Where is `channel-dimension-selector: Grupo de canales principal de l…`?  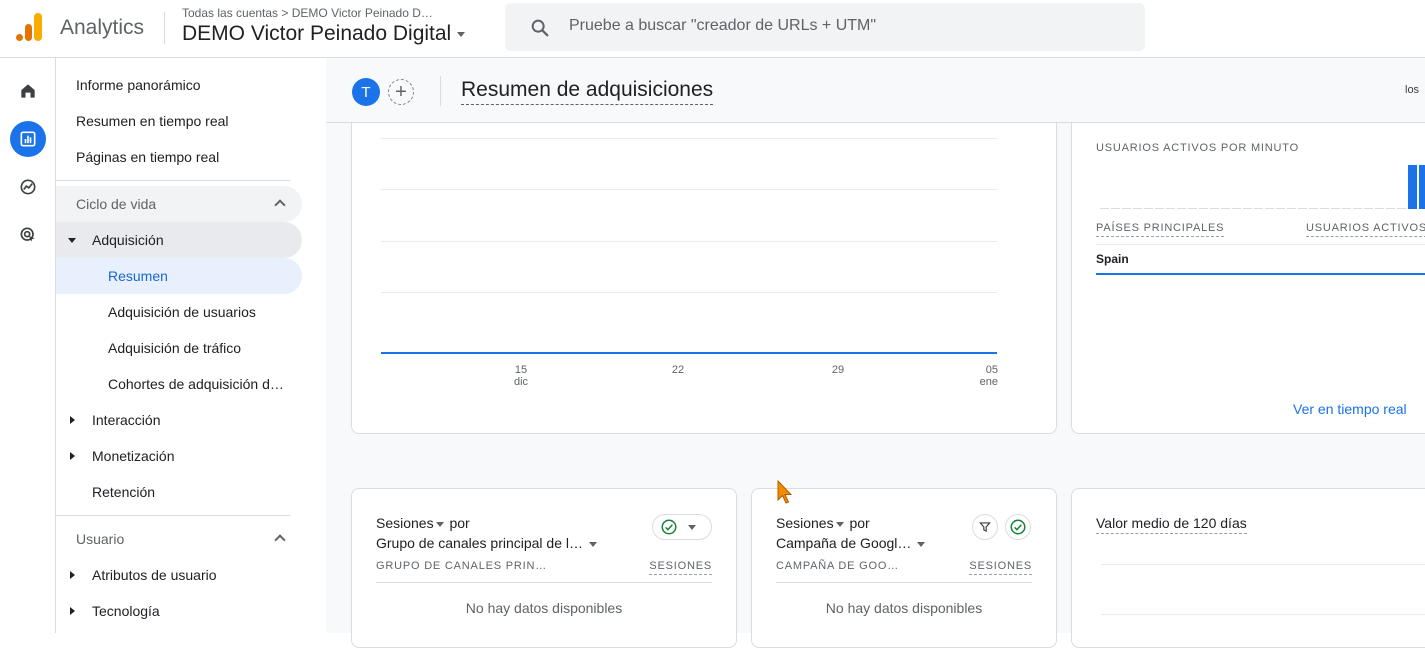
channel-dimension-selector: Grupo de canales principal de l… is located at coordinates (487, 543).